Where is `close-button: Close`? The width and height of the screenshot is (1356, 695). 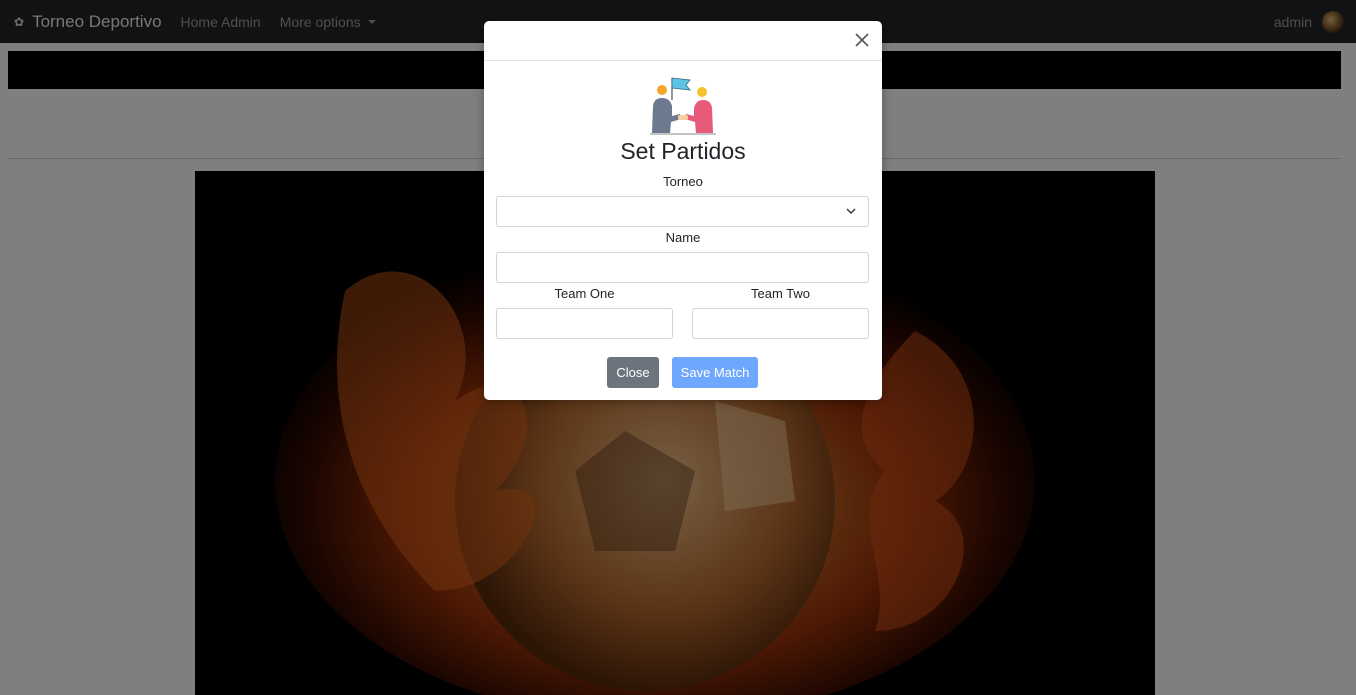 close-button: Close is located at coordinates (633, 372).